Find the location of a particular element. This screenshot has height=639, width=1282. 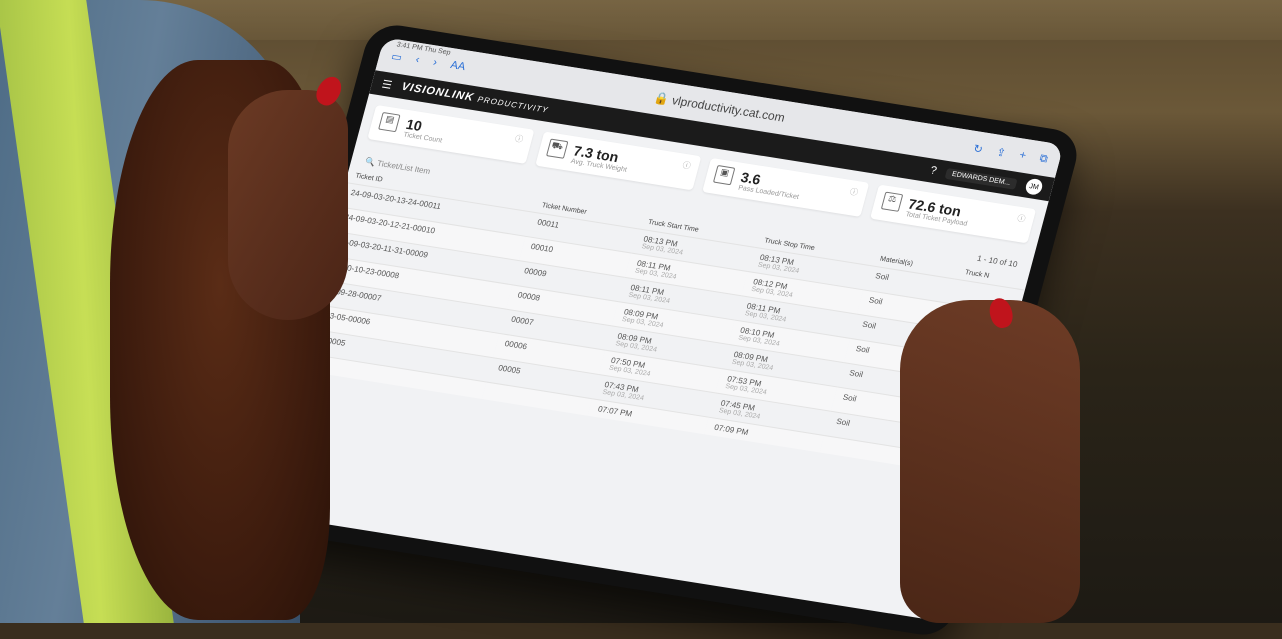

bucket-icon: ▣ is located at coordinates (724, 175).